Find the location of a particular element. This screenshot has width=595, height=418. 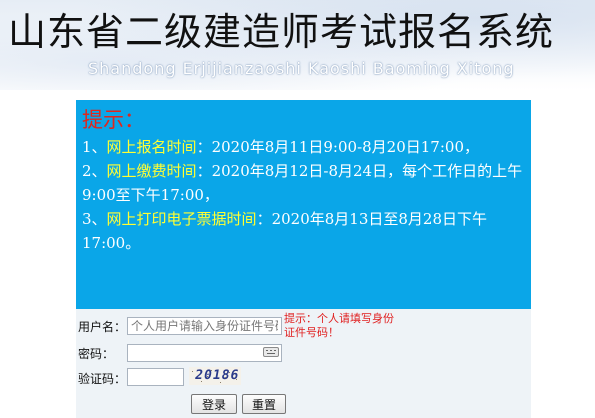

username-hint: 提示：个人请填写身份证件号码！ is located at coordinates (339, 326).